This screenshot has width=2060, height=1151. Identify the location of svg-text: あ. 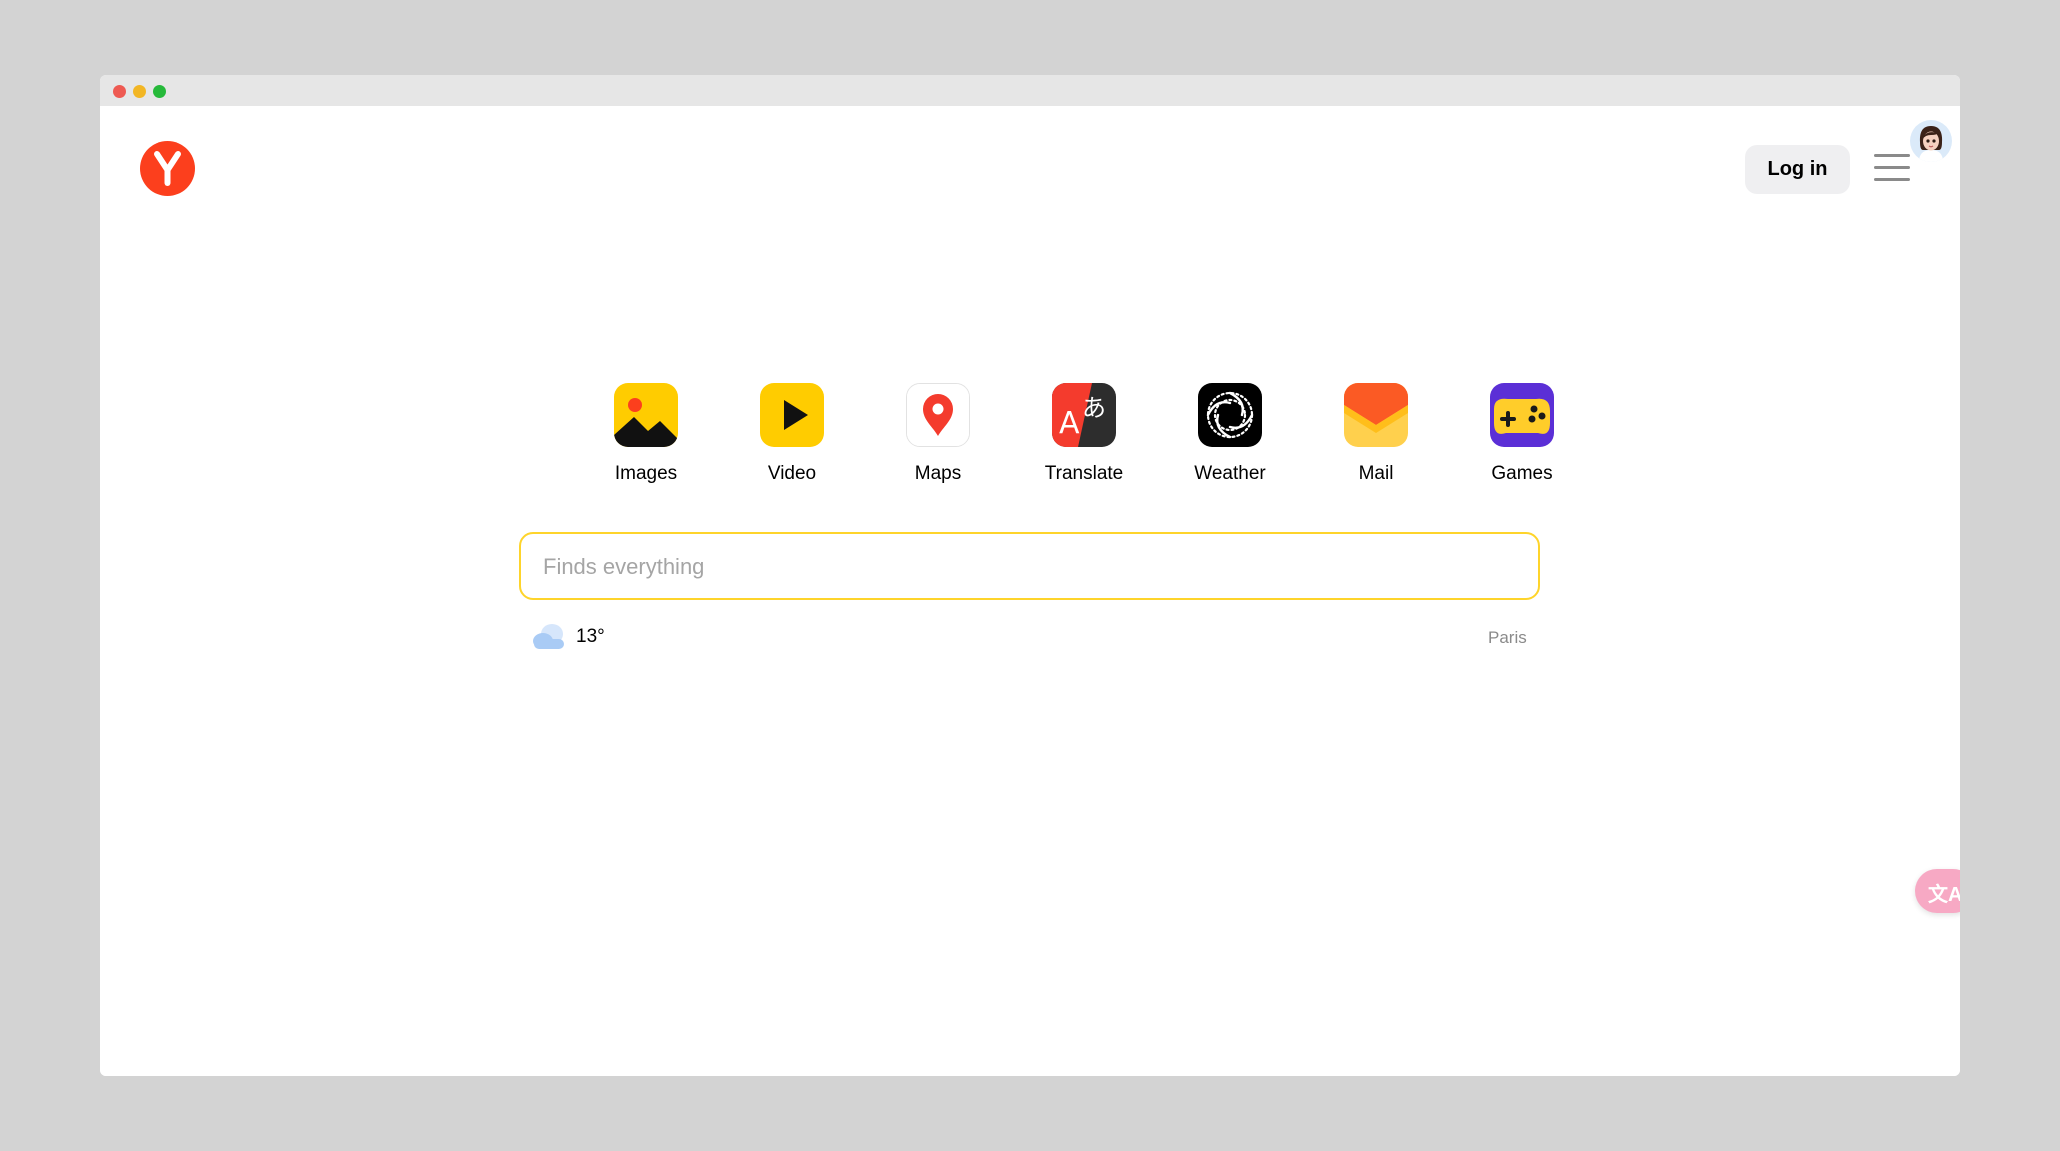
(1094, 408).